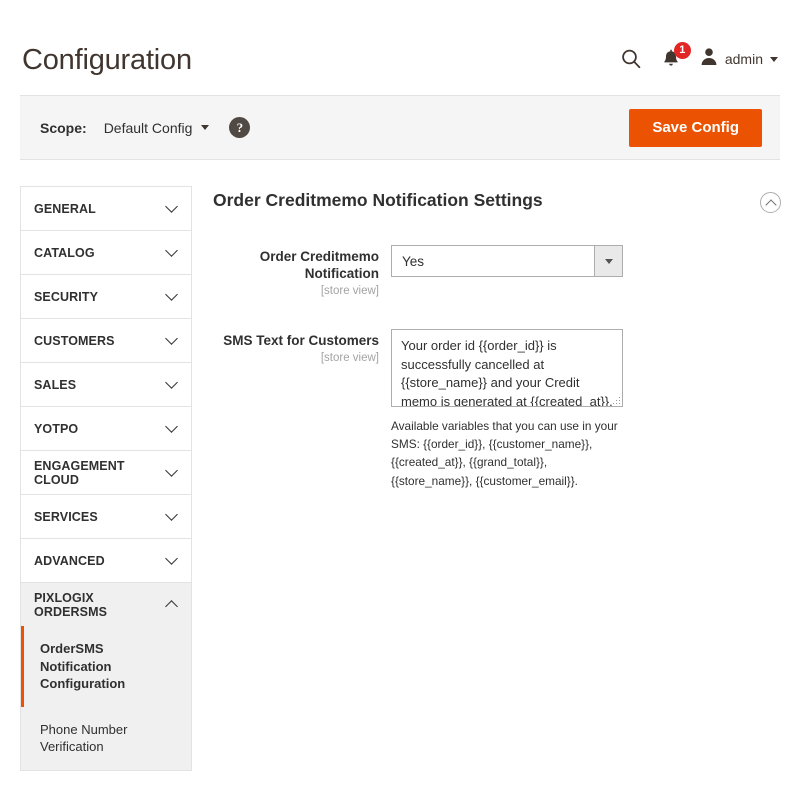 This screenshot has width=800, height=800. I want to click on sidebar-item-phone-number-verification: Phone Number Verification, so click(106, 738).